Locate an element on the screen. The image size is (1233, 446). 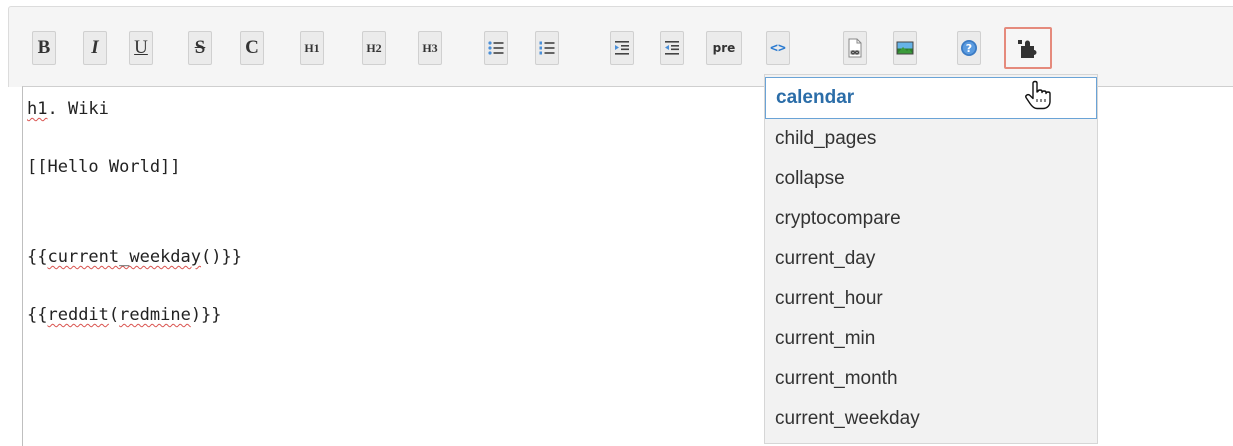
bold-button: B is located at coordinates (44, 48).